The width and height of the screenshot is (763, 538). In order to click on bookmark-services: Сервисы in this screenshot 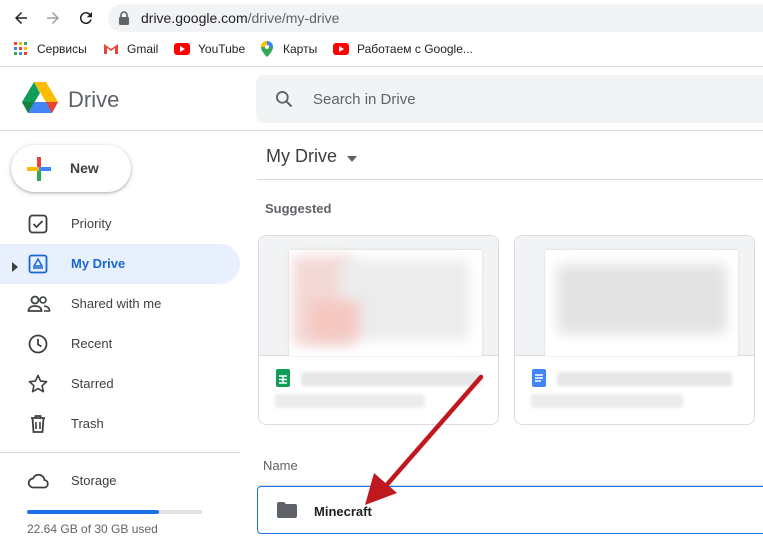, I will do `click(50, 49)`.